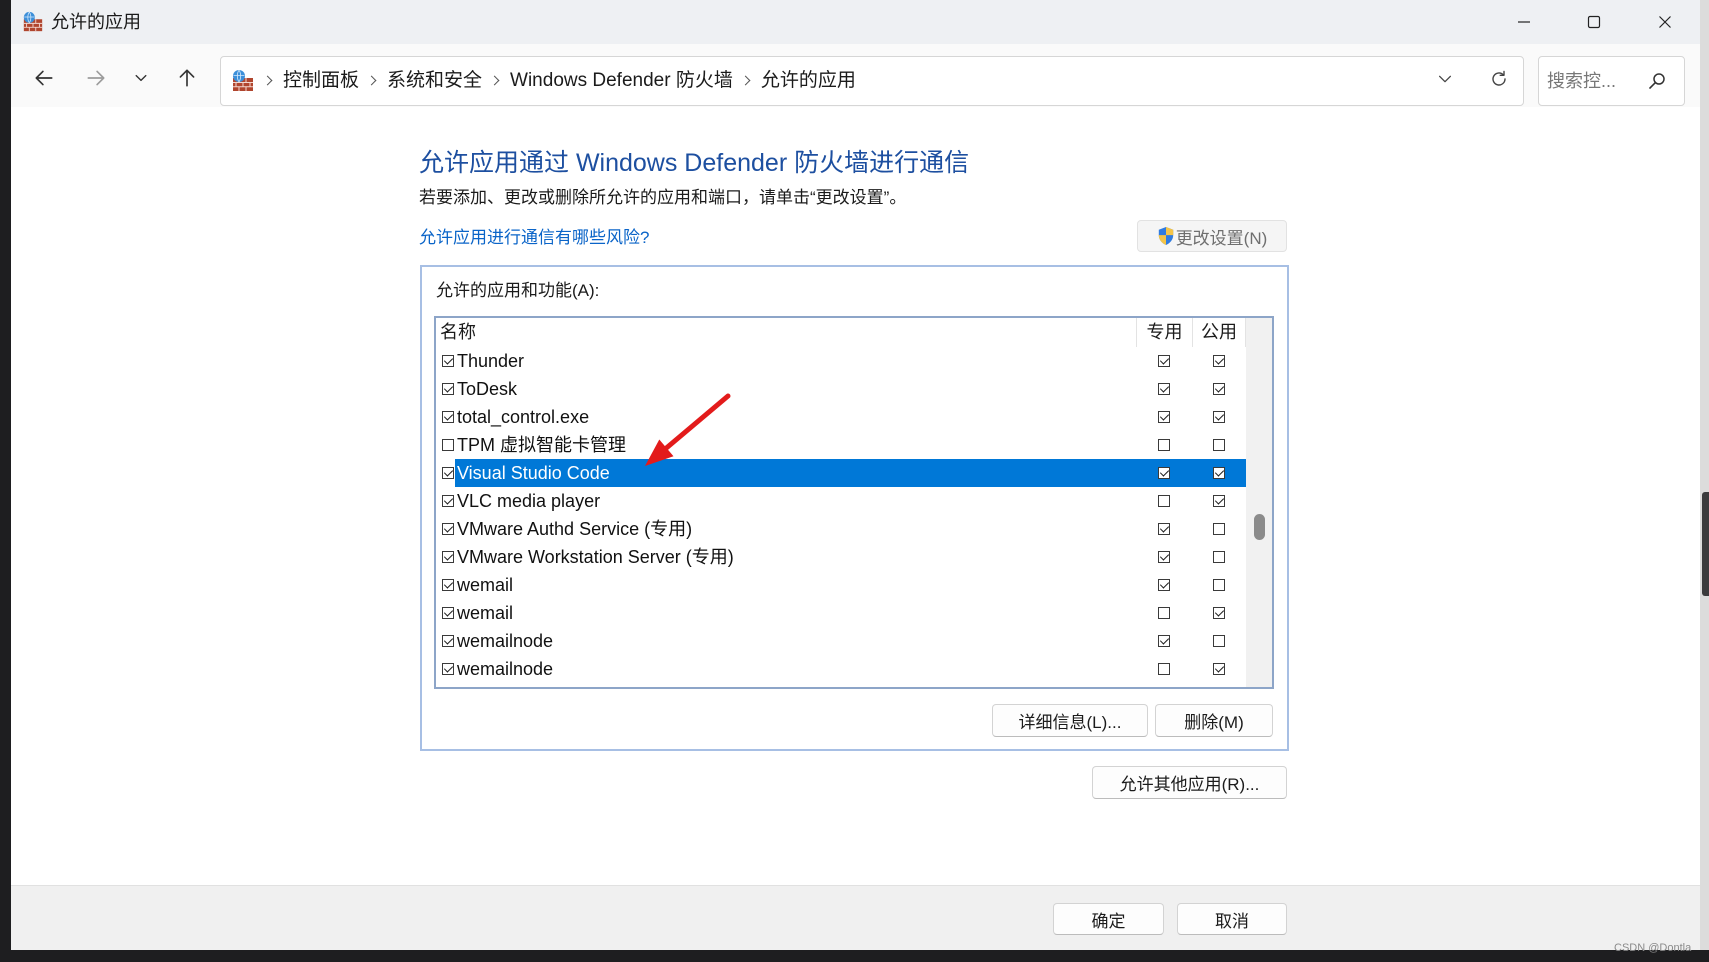  What do you see at coordinates (621, 81) in the screenshot?
I see `breadcrumb-item-firewall: Windows Defender 防火墙` at bounding box center [621, 81].